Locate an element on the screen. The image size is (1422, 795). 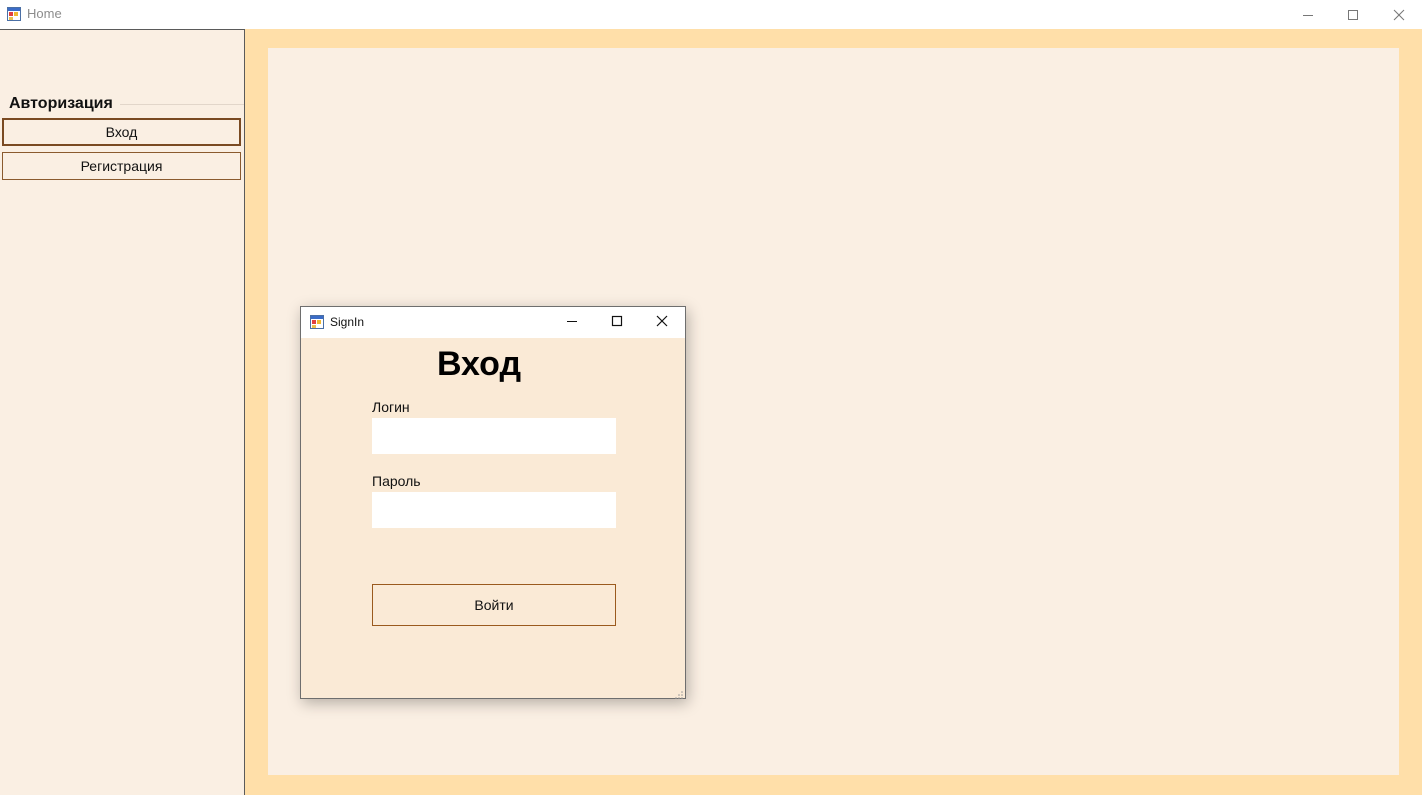
group-divider is located at coordinates (182, 104).